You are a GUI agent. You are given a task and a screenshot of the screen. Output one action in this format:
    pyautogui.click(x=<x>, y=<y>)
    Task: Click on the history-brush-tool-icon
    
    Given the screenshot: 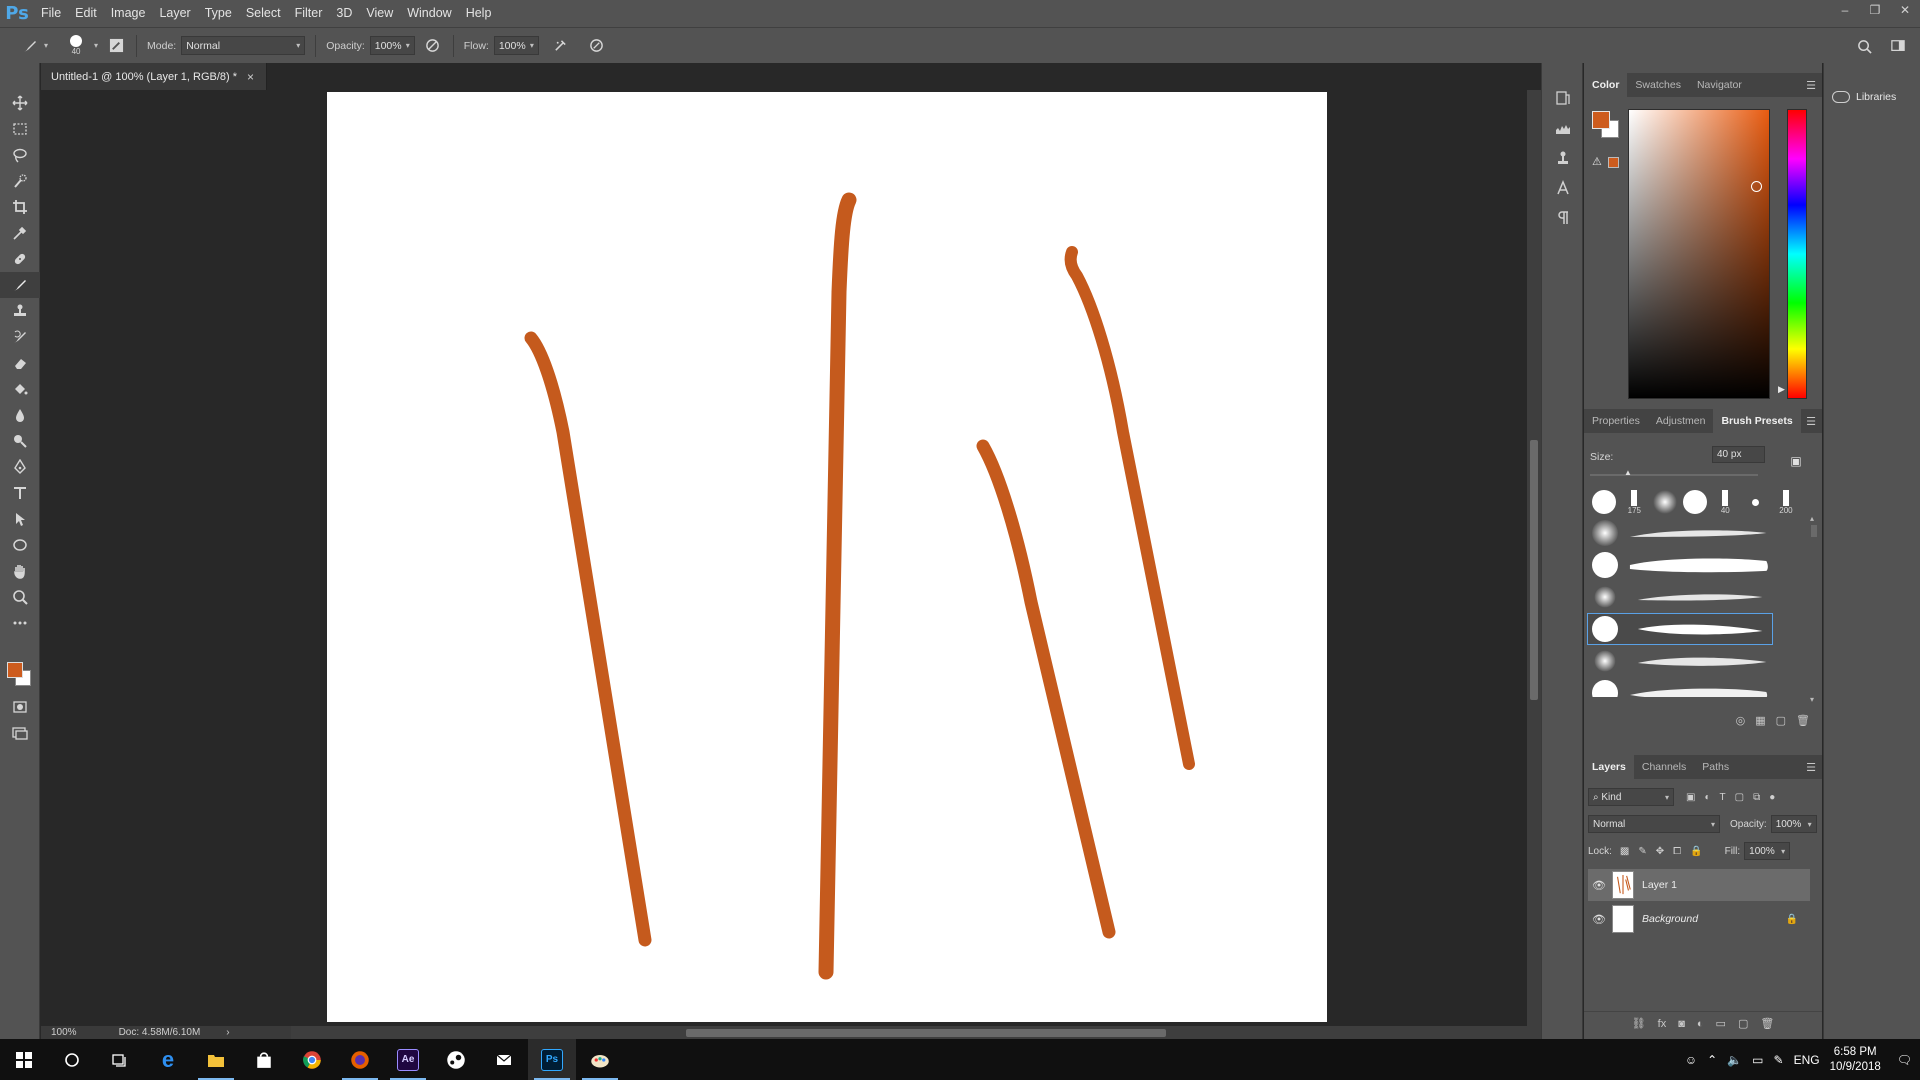 What is the action you would take?
    pyautogui.click(x=20, y=337)
    